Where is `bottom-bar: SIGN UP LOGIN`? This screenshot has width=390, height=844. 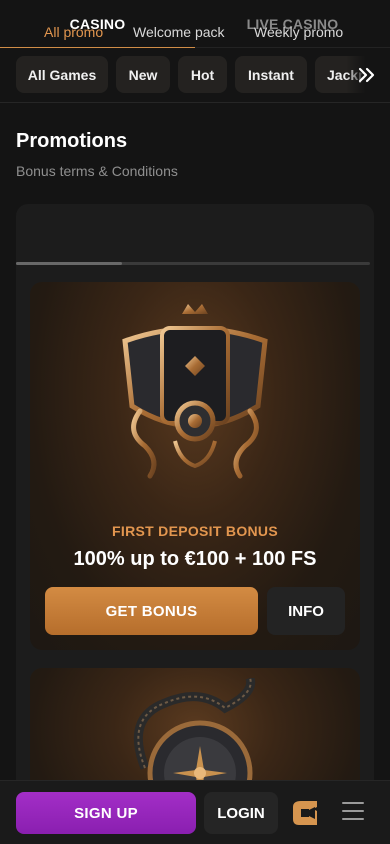 bottom-bar: SIGN UP LOGIN is located at coordinates (195, 812).